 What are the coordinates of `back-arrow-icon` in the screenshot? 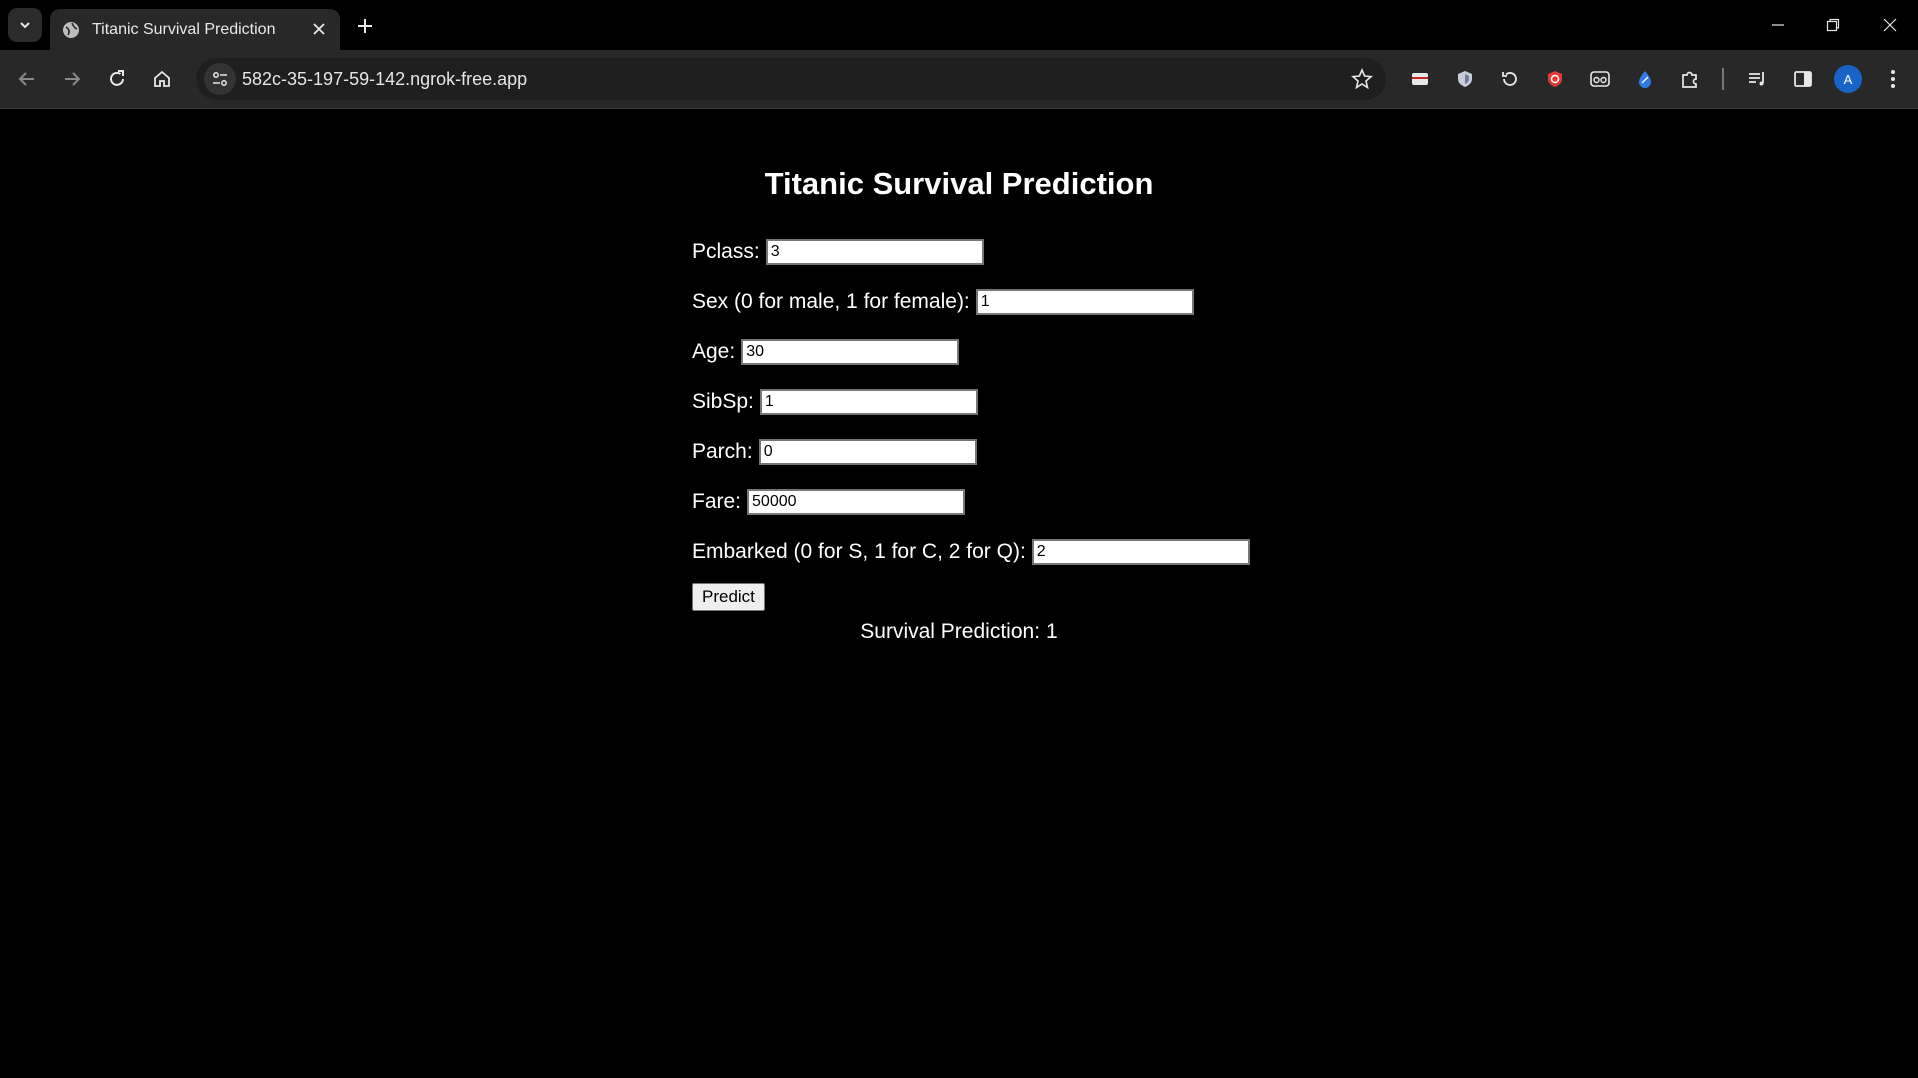 It's located at (26, 79).